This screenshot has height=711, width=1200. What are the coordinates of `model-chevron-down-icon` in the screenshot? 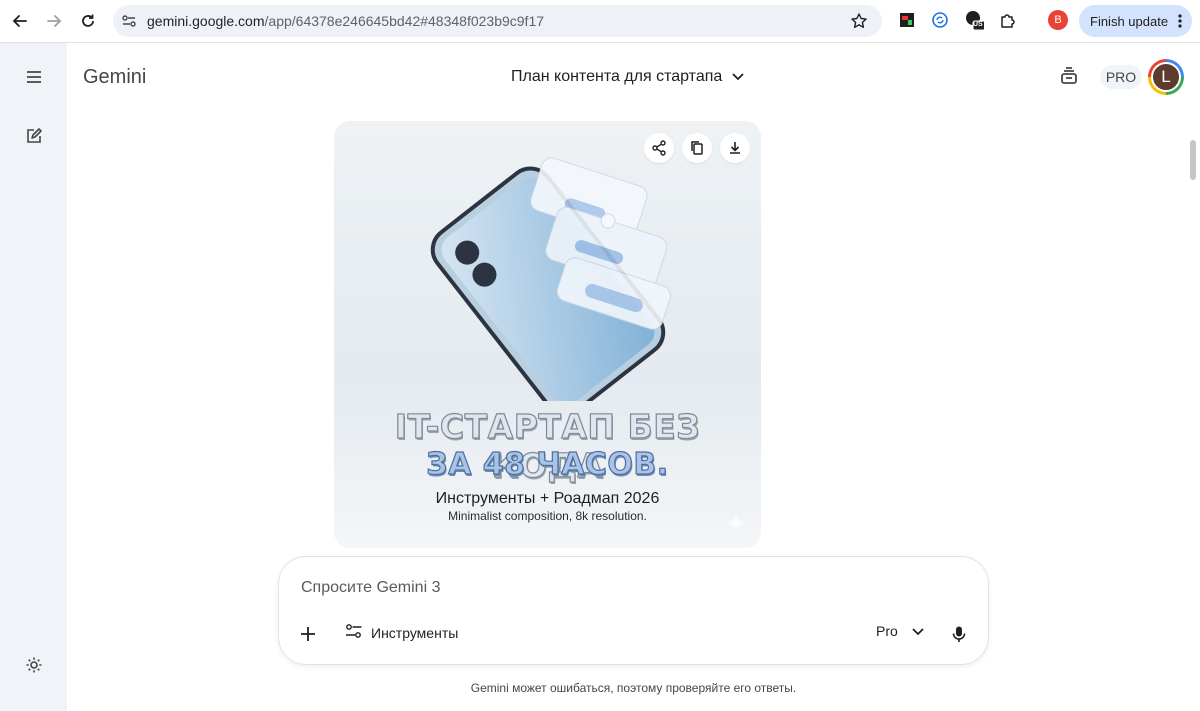 It's located at (918, 631).